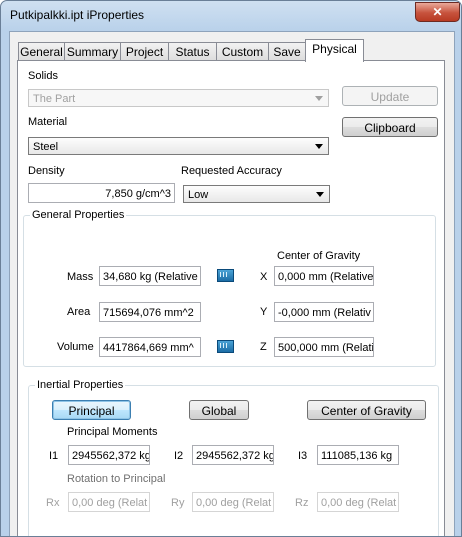 The width and height of the screenshot is (462, 537). Describe the element at coordinates (150, 276) in the screenshot. I see `mass-field: 34,680 kg (Relative` at that location.